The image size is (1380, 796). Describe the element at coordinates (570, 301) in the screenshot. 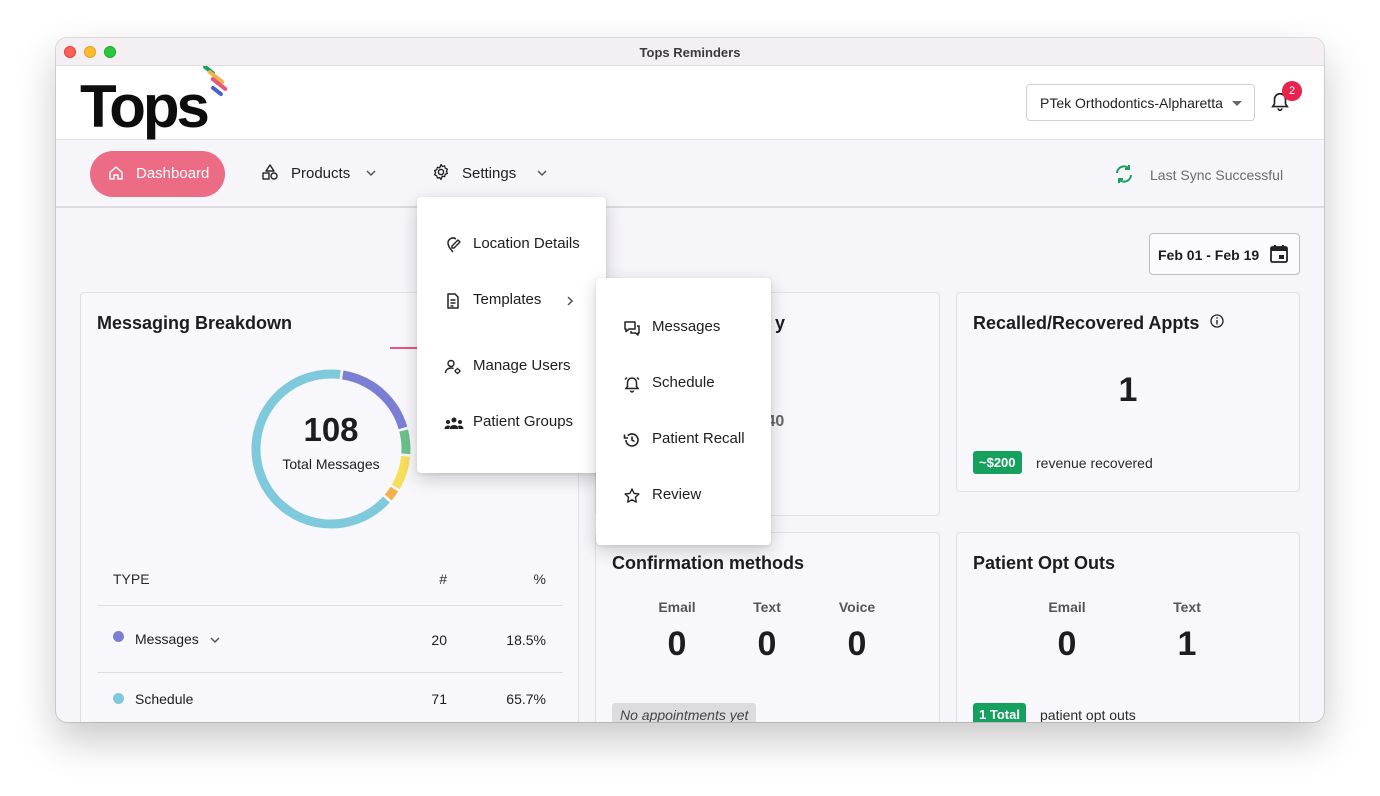

I see `chevron-right-icon` at that location.